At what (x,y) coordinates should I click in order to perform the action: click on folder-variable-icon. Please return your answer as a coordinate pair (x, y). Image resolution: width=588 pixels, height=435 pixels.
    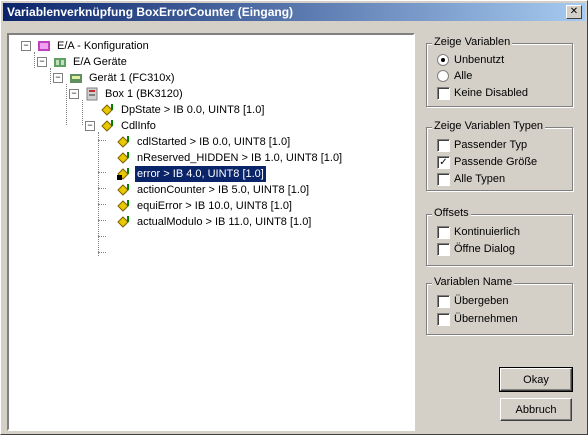
    Looking at the image, I should click on (107, 126).